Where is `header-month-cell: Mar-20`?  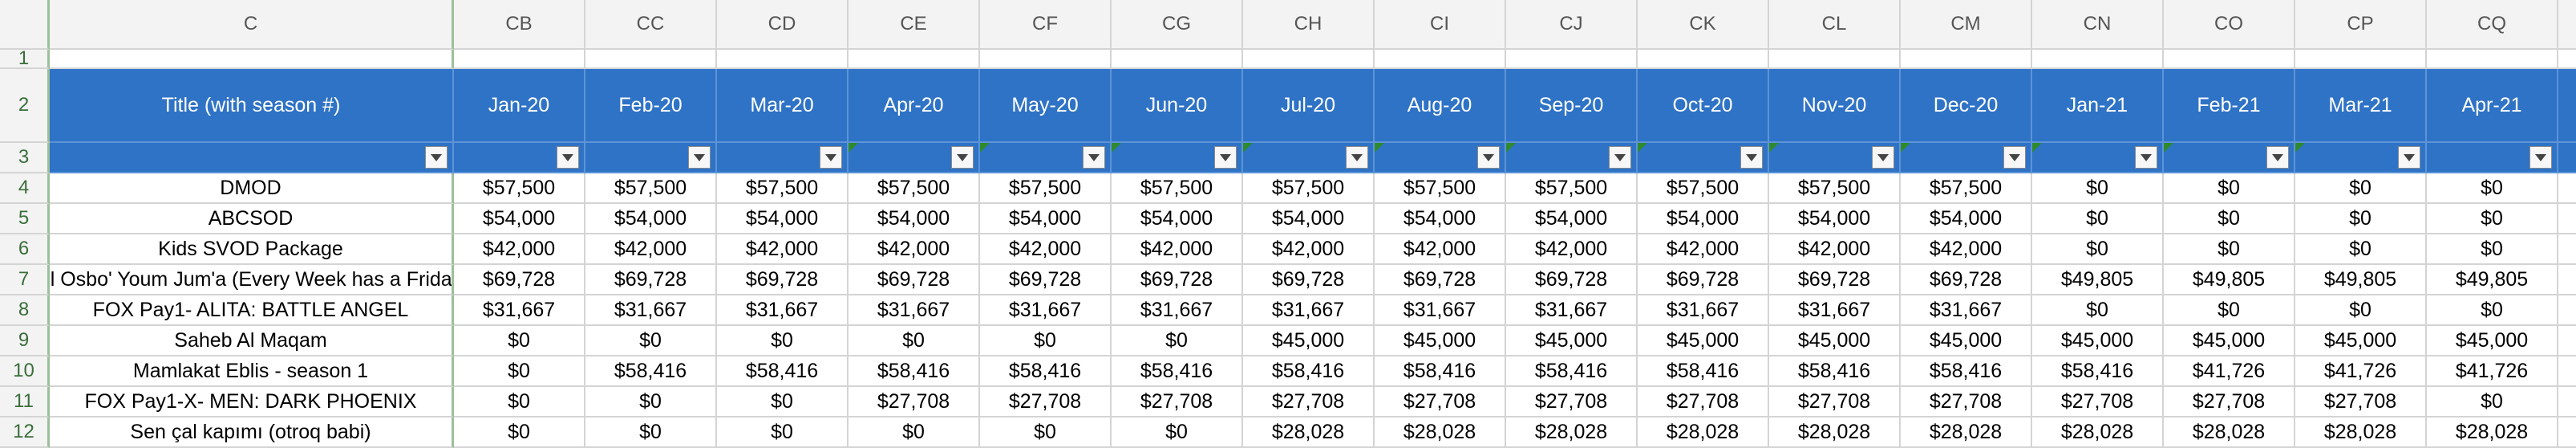 header-month-cell: Mar-20 is located at coordinates (783, 106).